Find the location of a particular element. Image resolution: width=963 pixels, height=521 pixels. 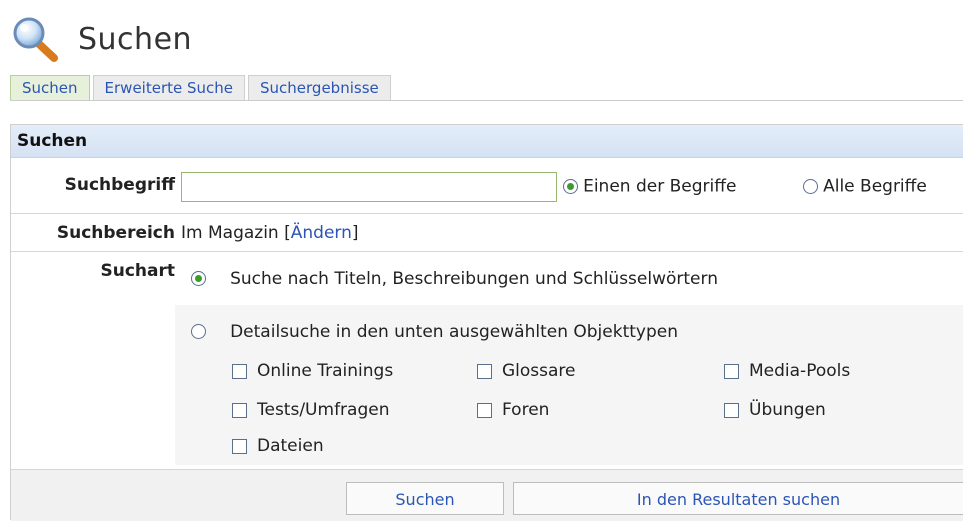

tab-erweiterte-suche: Erweiterte Suche is located at coordinates (169, 87).